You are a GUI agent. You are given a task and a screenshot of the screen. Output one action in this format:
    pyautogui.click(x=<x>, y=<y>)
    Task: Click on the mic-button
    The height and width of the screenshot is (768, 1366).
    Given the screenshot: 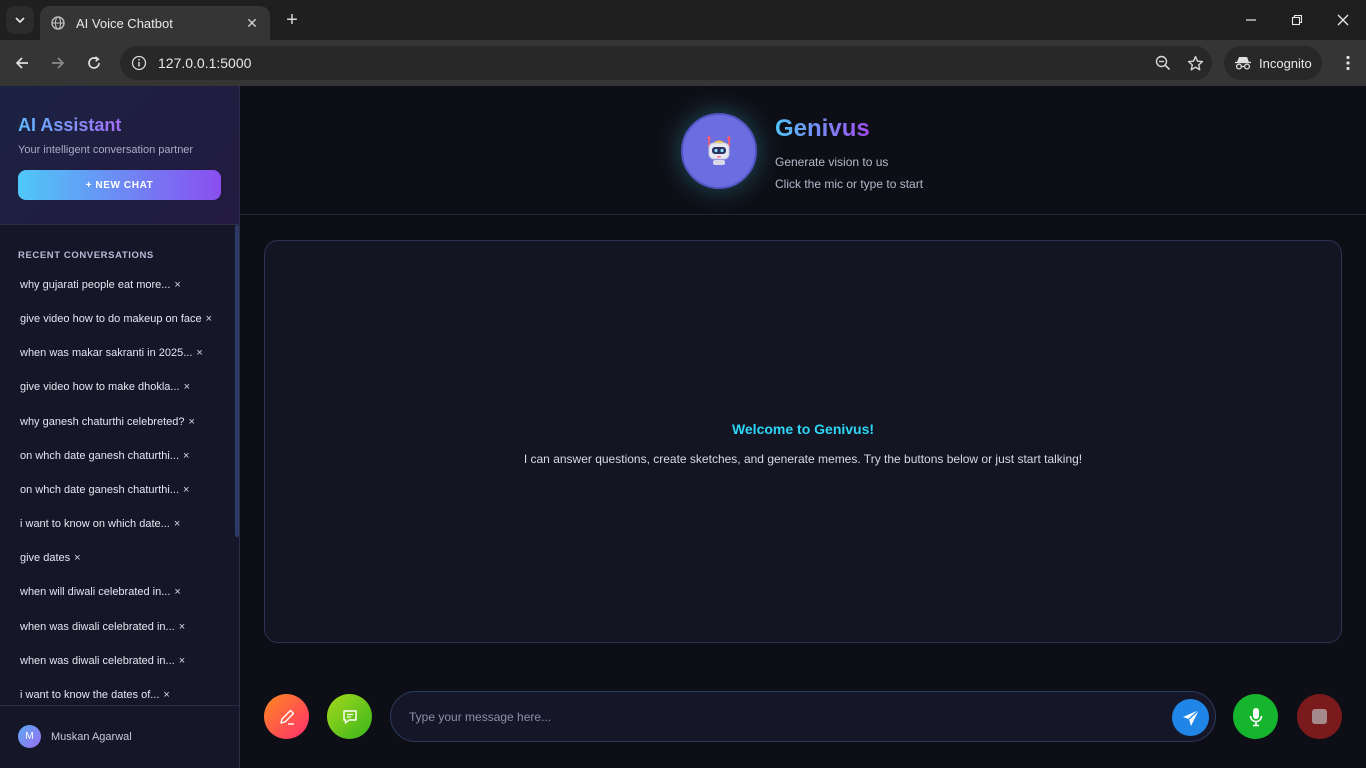 What is the action you would take?
    pyautogui.click(x=1255, y=716)
    